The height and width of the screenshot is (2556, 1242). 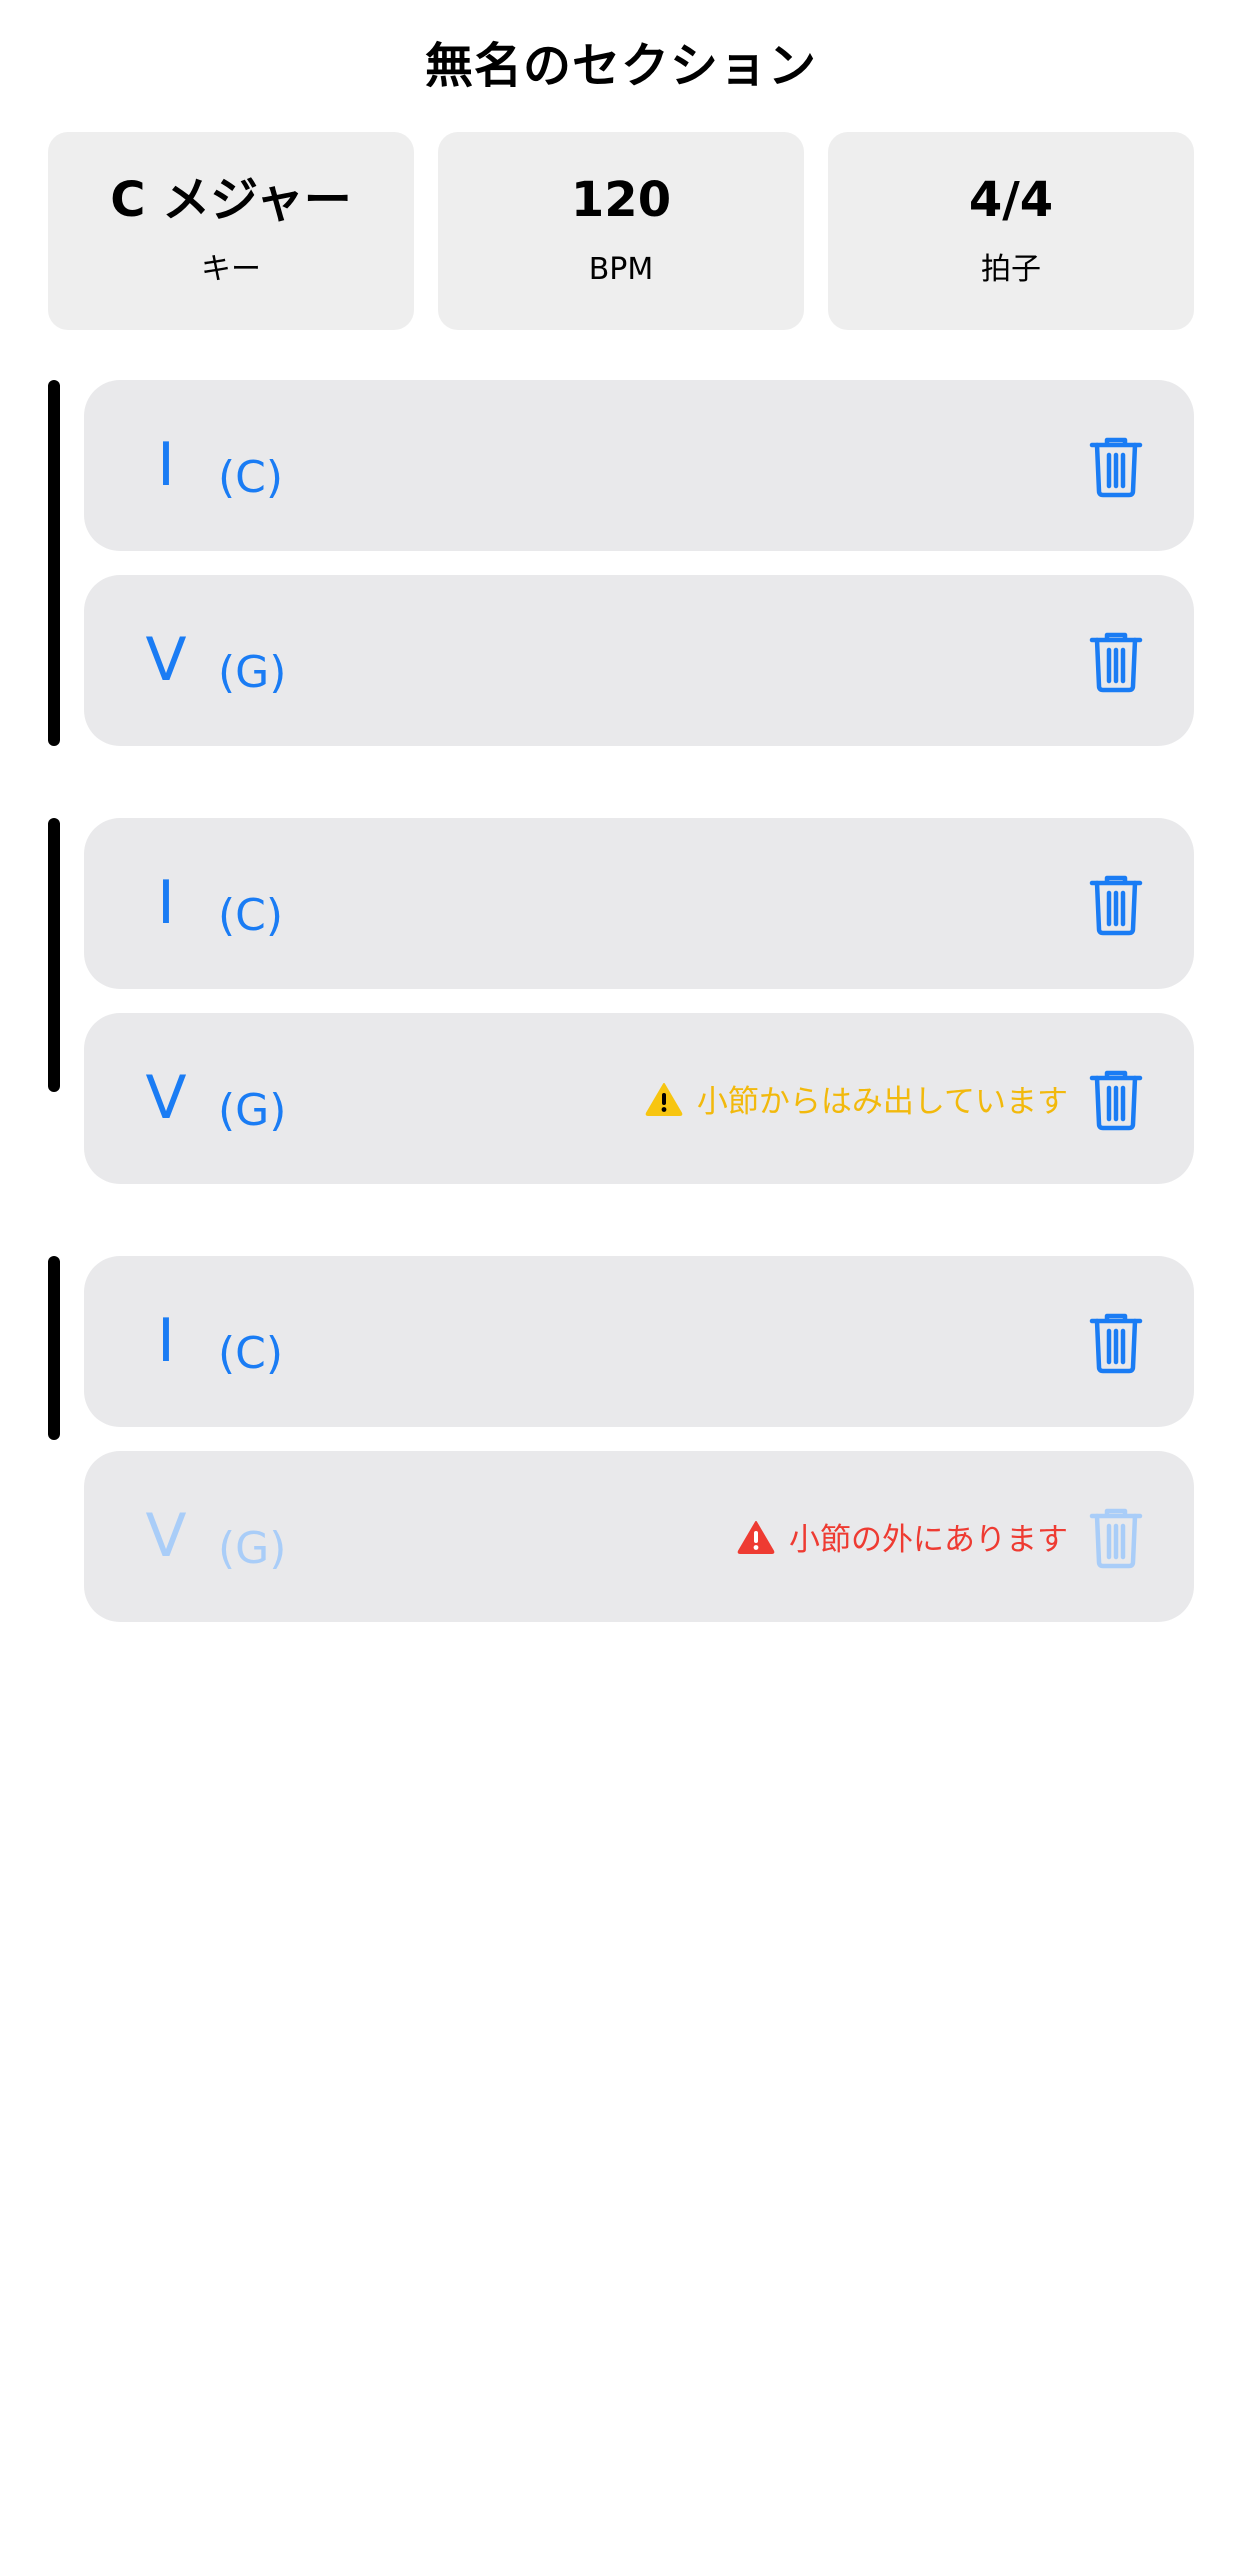 I want to click on chord-row: V (G), so click(x=639, y=660).